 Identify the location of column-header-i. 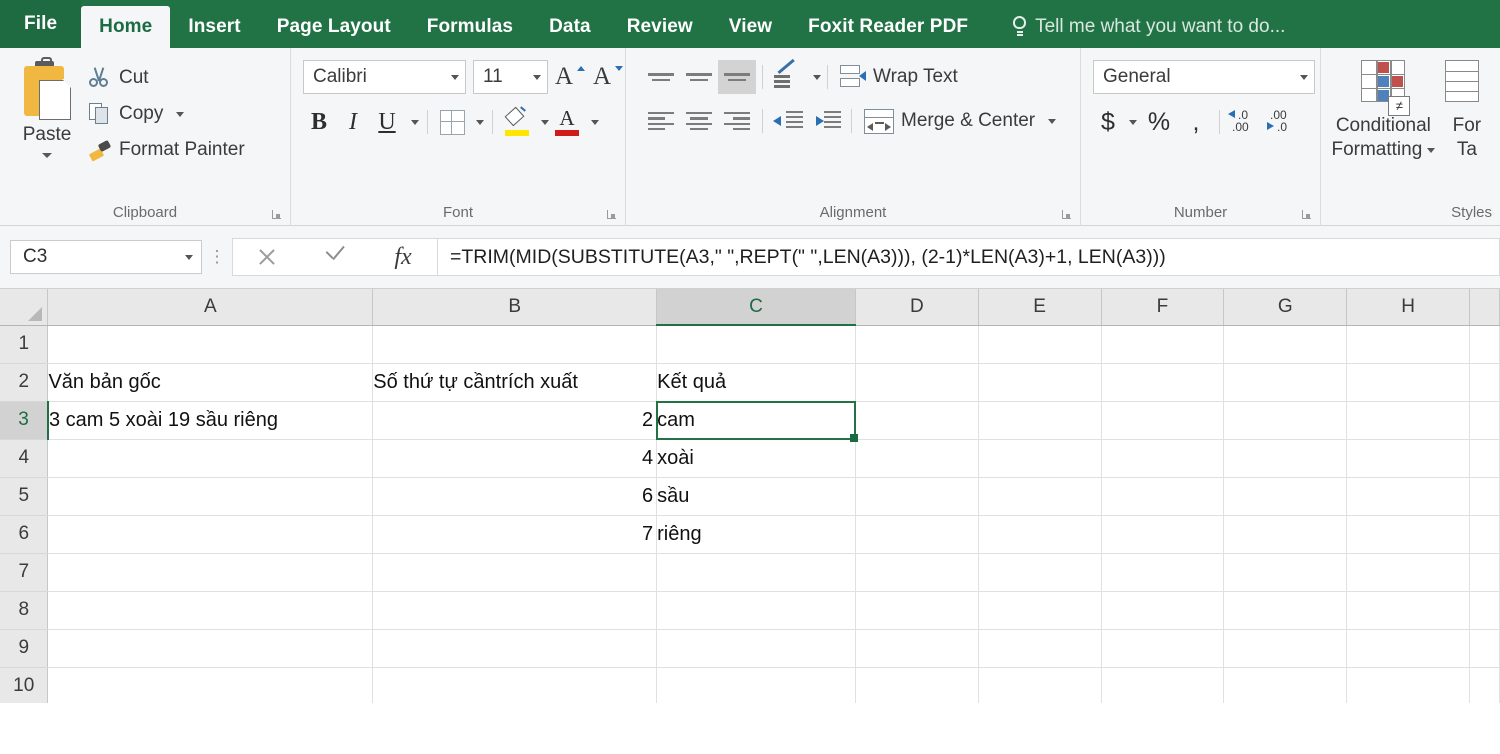
(1484, 307).